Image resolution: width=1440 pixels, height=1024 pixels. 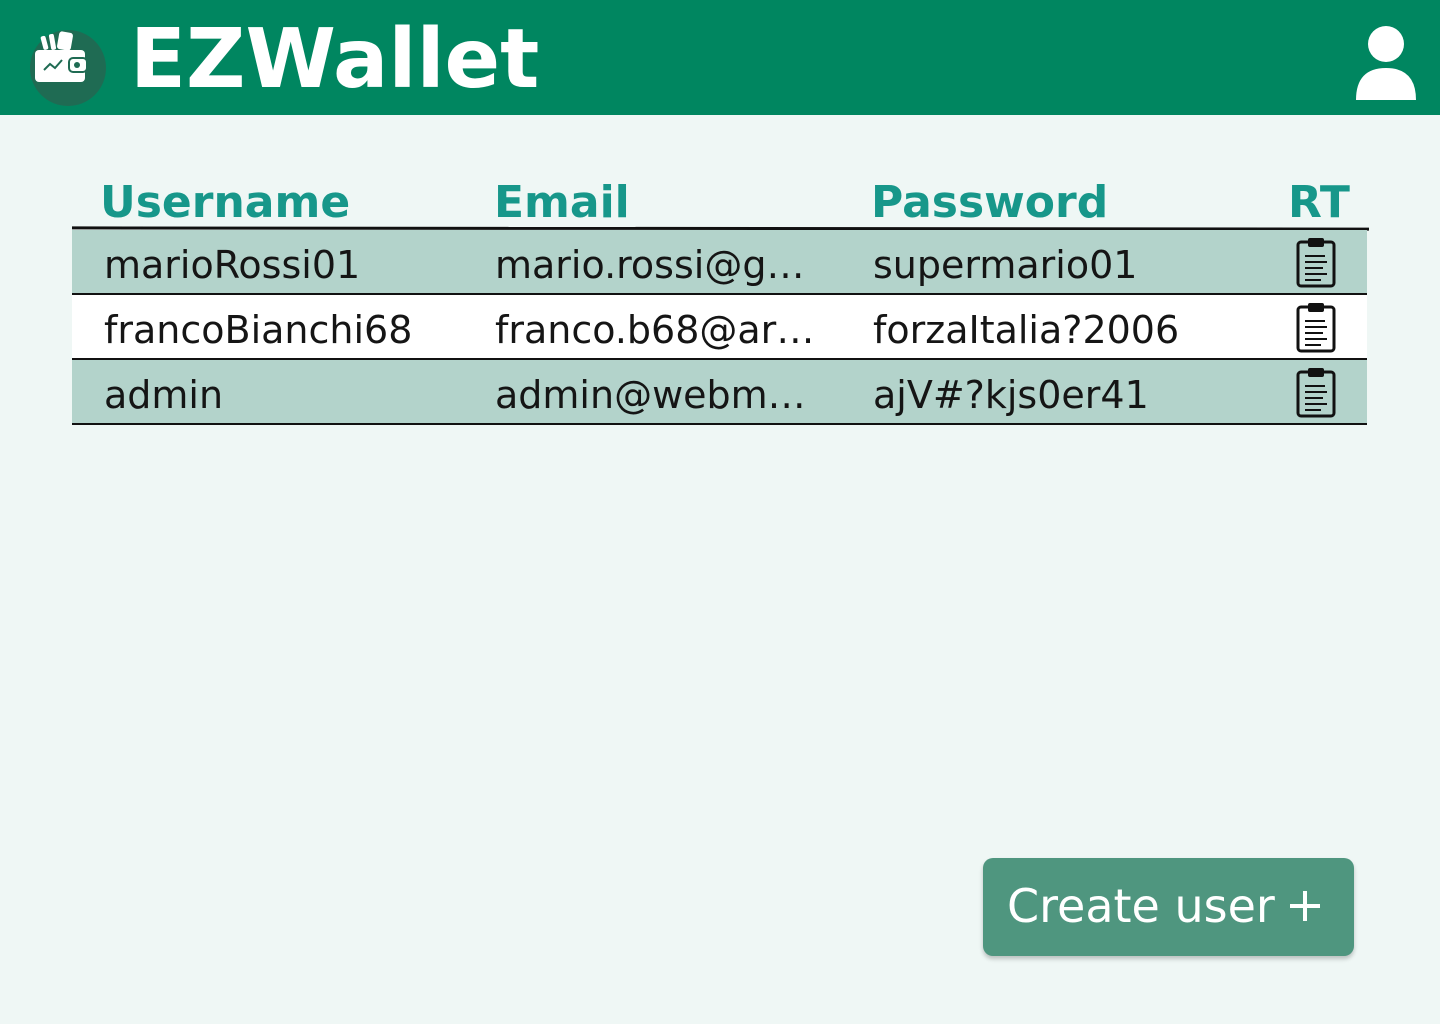 What do you see at coordinates (1005, 265) in the screenshot?
I see `password-cell: supermario01` at bounding box center [1005, 265].